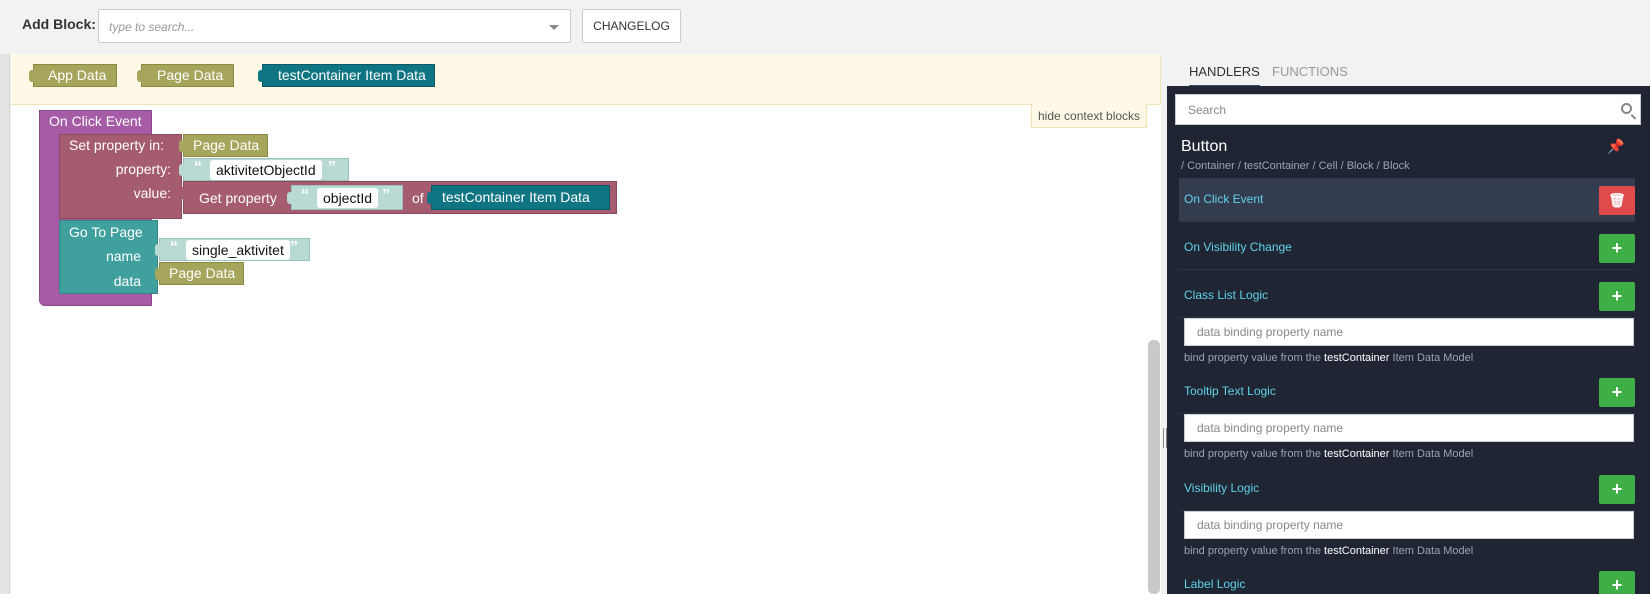 The height and width of the screenshot is (594, 1650). I want to click on data-value-label: Page Data, so click(202, 273).